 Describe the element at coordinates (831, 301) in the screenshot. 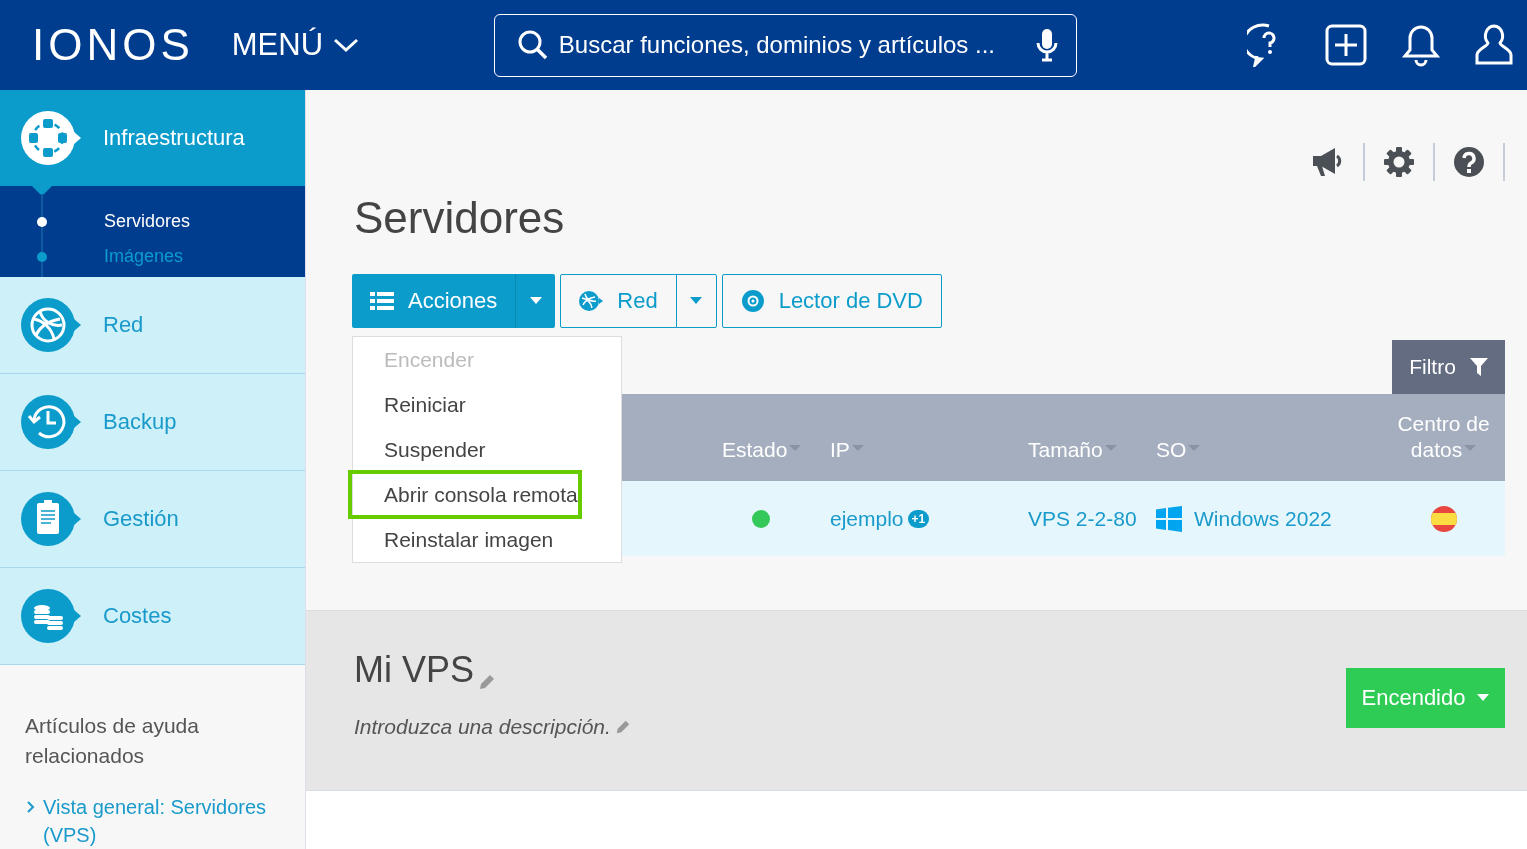

I see `toolbar-button: Lector de DVD` at that location.